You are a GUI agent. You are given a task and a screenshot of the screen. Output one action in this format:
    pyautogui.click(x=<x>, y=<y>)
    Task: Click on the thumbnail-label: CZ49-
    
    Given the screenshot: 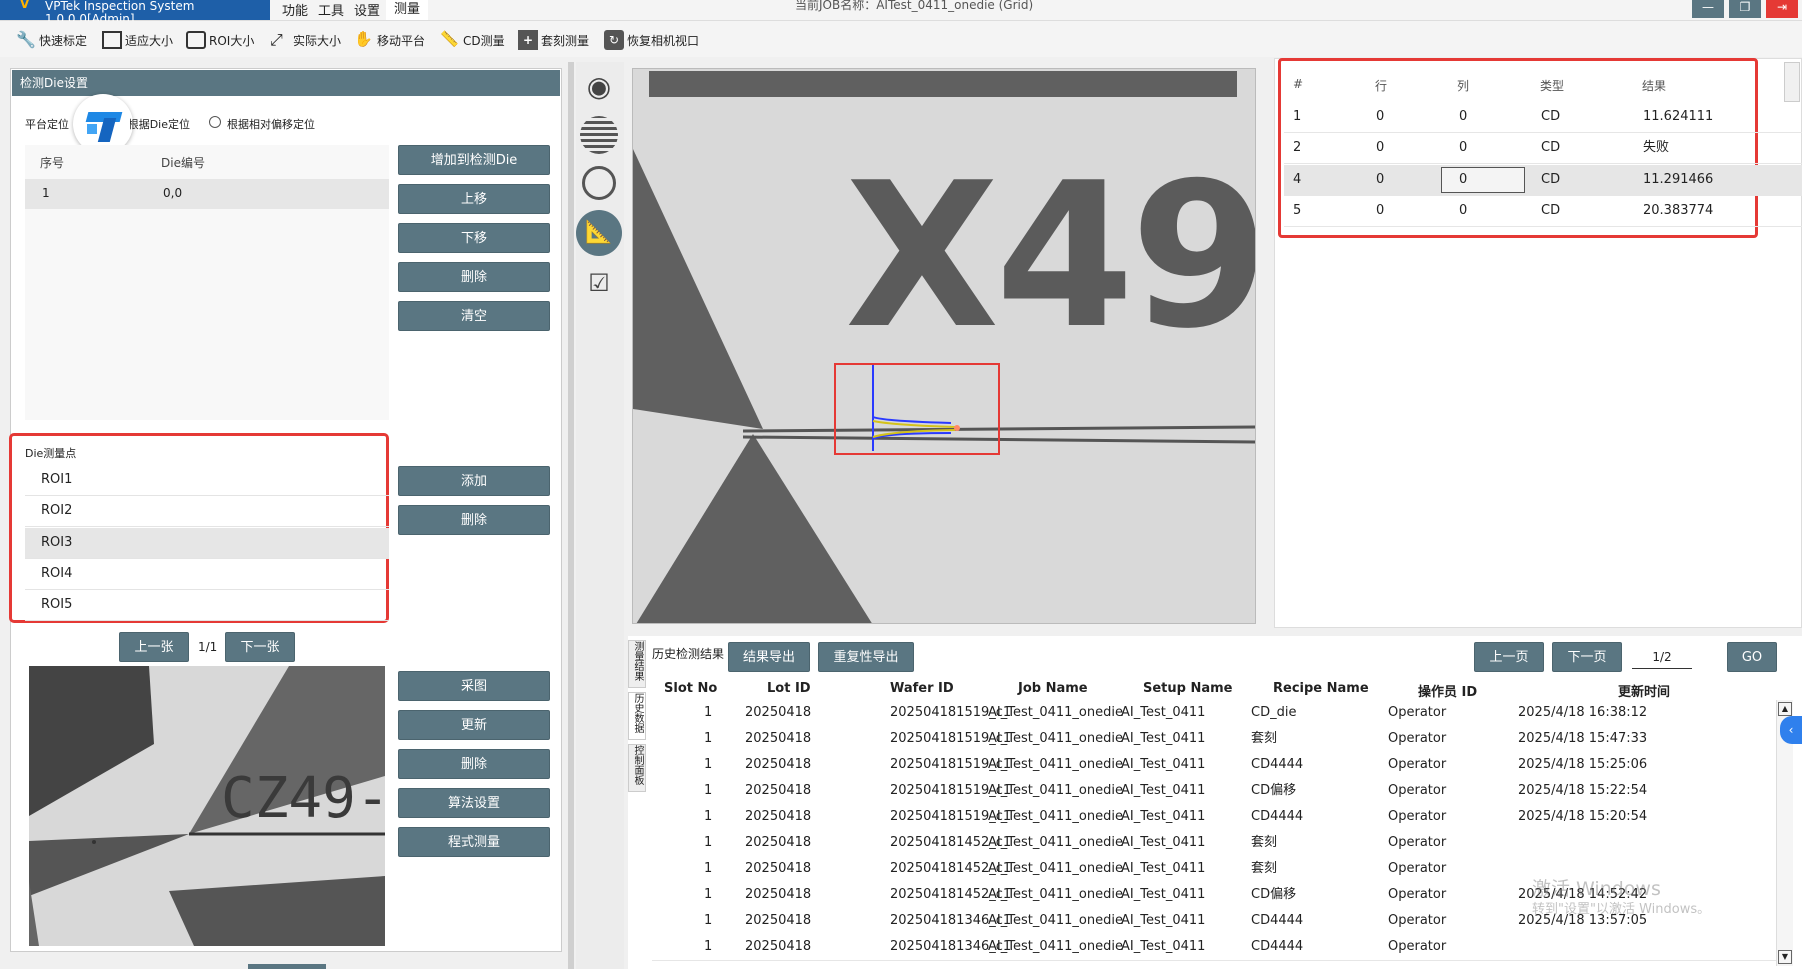 What is the action you would take?
    pyautogui.click(x=303, y=798)
    